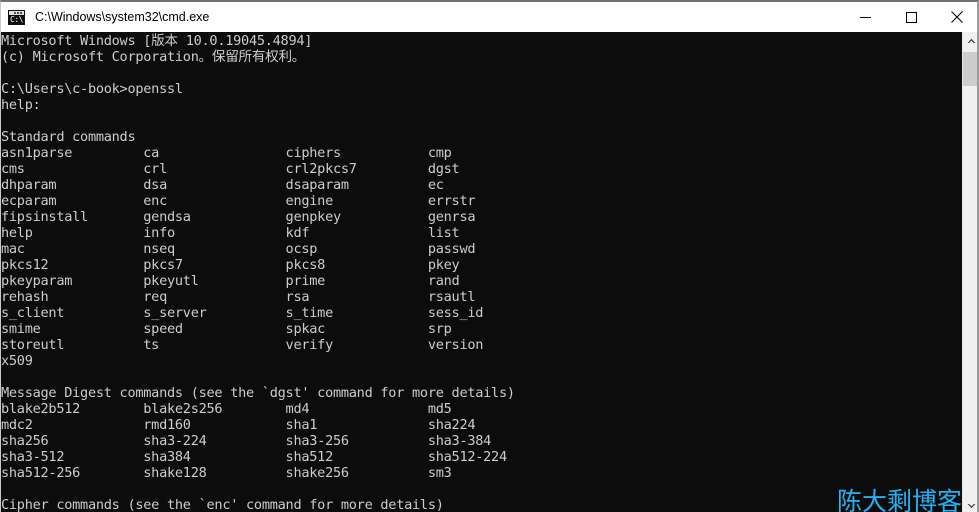  I want to click on minimize-button, so click(865, 17).